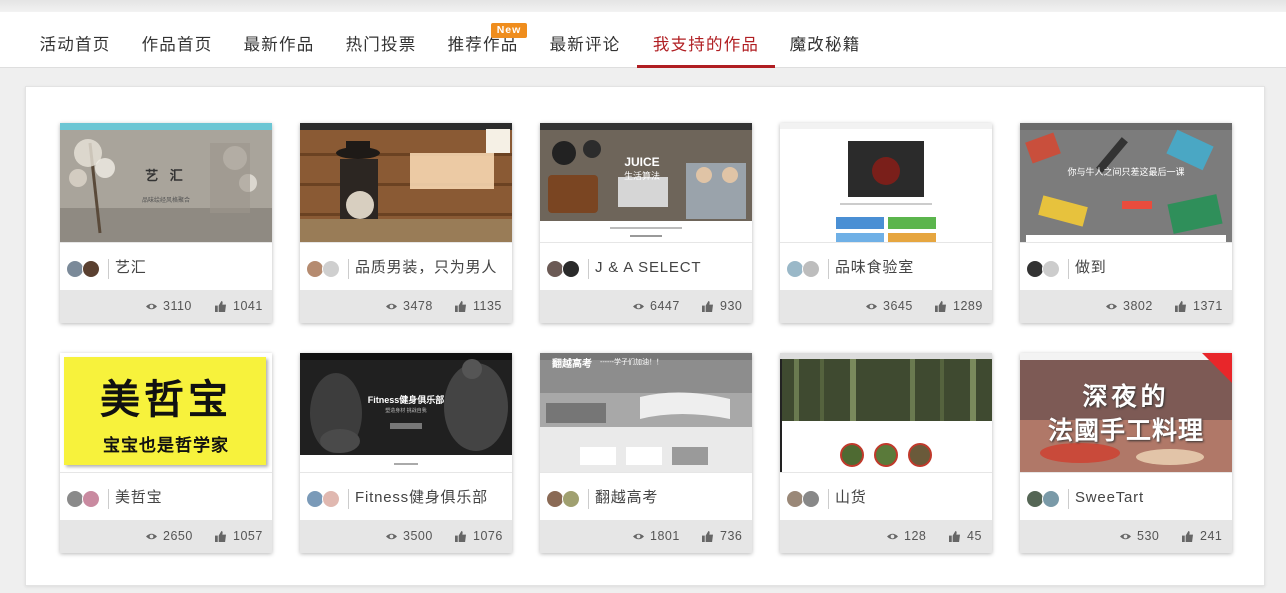  Describe the element at coordinates (1126, 172) in the screenshot. I see `thumb-title: 你与牛人之间只差这最后一课` at that location.